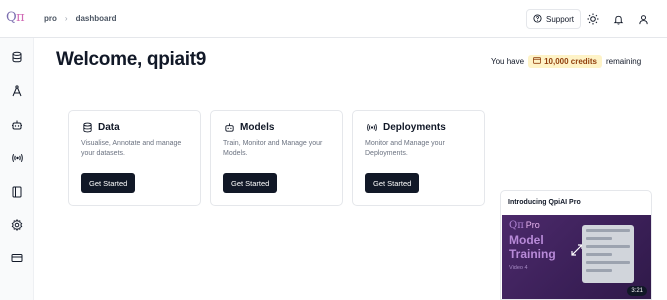  Describe the element at coordinates (333, 19) in the screenshot. I see `top-header: Qπ pro › dashboard Support` at that location.